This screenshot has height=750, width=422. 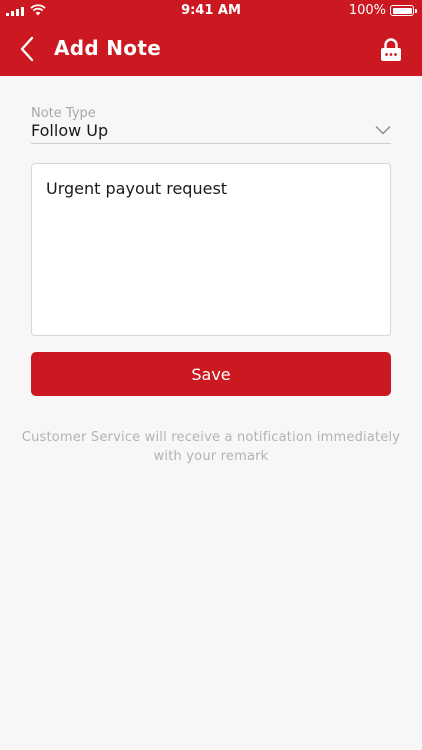 What do you see at coordinates (383, 130) in the screenshot?
I see `chevron-down-icon` at bounding box center [383, 130].